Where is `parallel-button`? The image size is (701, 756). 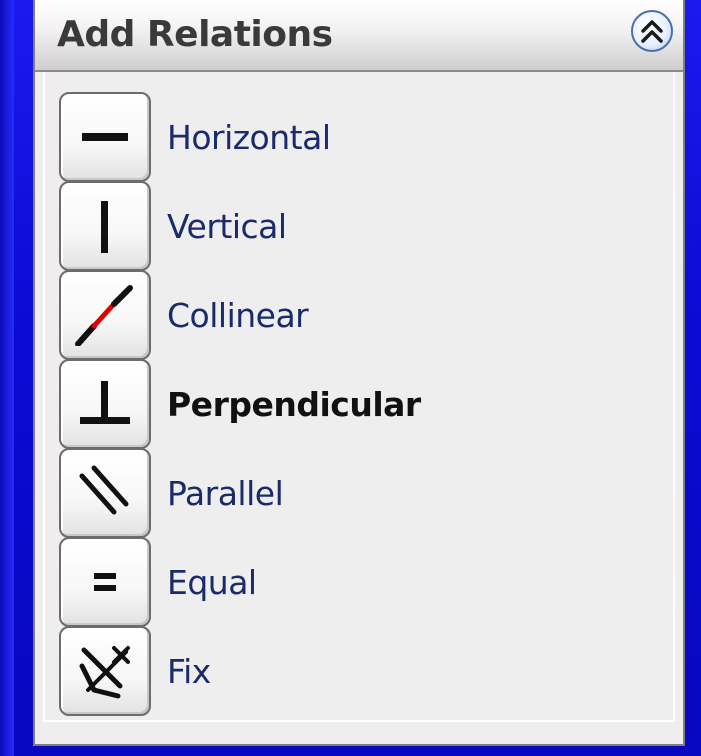 parallel-button is located at coordinates (105, 493).